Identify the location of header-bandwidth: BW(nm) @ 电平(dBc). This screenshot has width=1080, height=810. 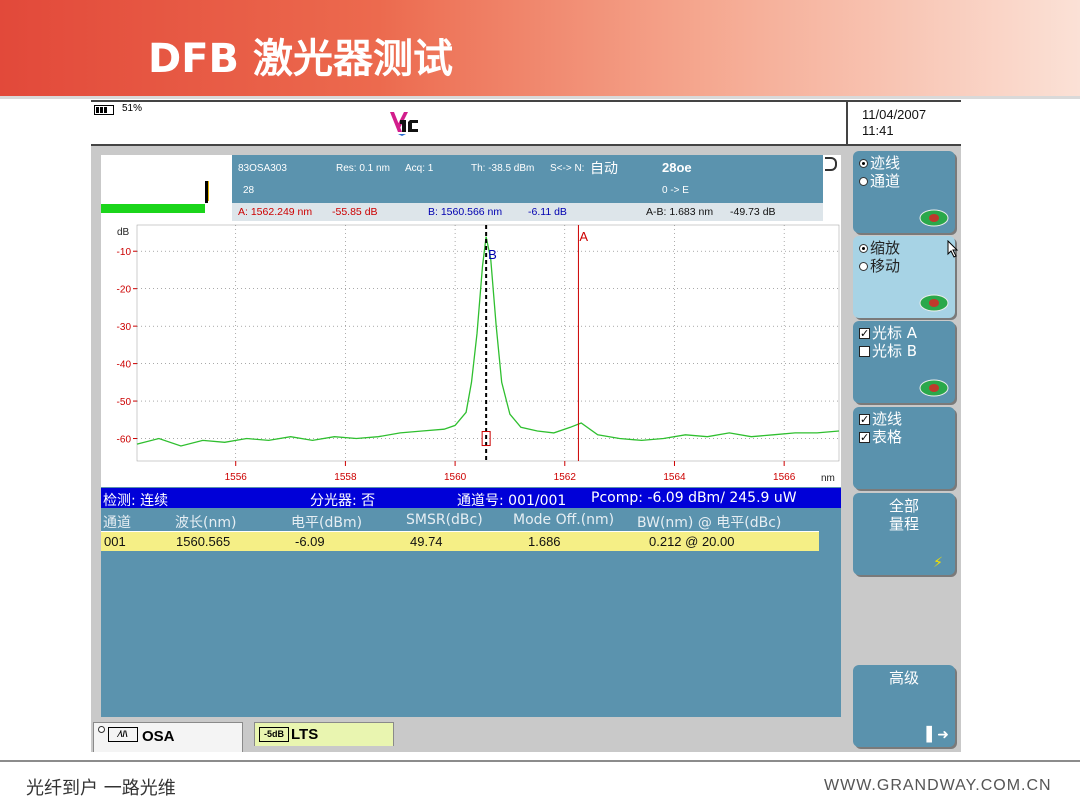
(709, 523).